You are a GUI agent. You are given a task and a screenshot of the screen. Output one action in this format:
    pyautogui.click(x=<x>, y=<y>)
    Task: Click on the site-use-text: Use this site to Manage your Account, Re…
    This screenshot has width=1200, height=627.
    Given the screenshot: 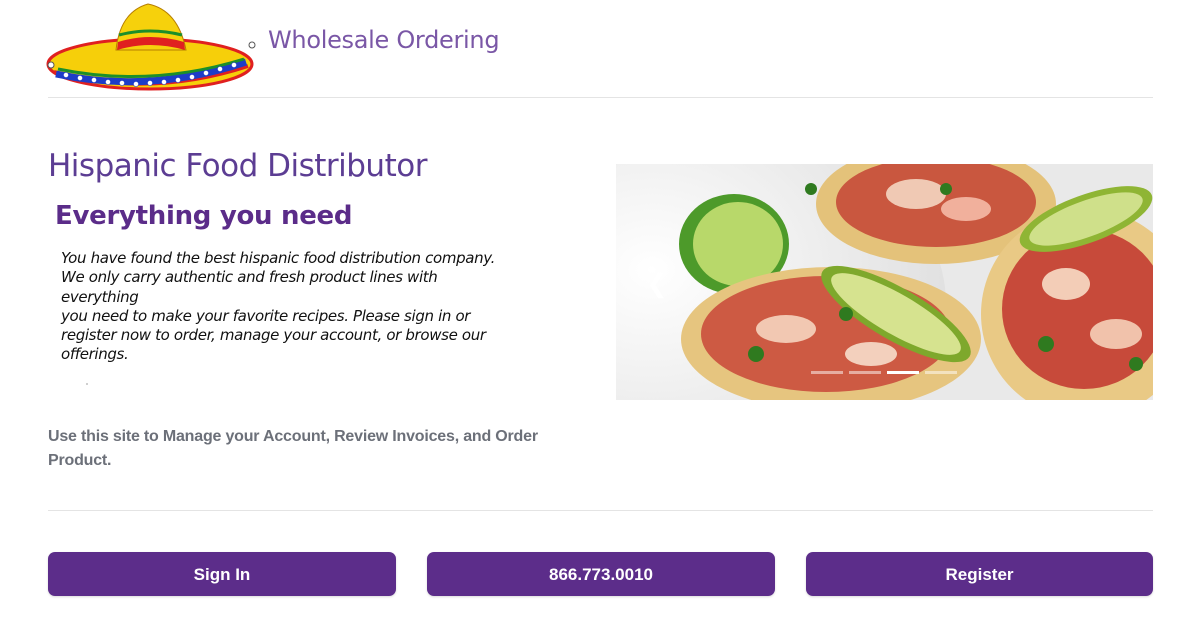 What is the action you would take?
    pyautogui.click(x=313, y=449)
    